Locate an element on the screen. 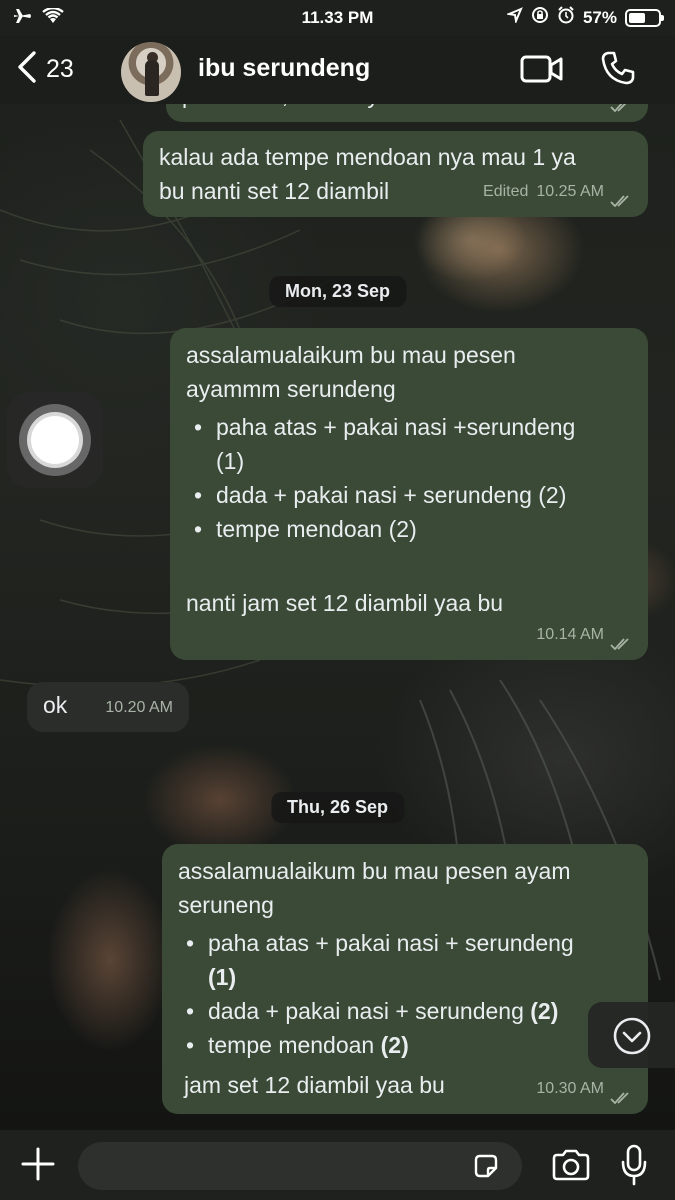 The image size is (675, 1200). message-time: 10.30 AM is located at coordinates (570, 1088).